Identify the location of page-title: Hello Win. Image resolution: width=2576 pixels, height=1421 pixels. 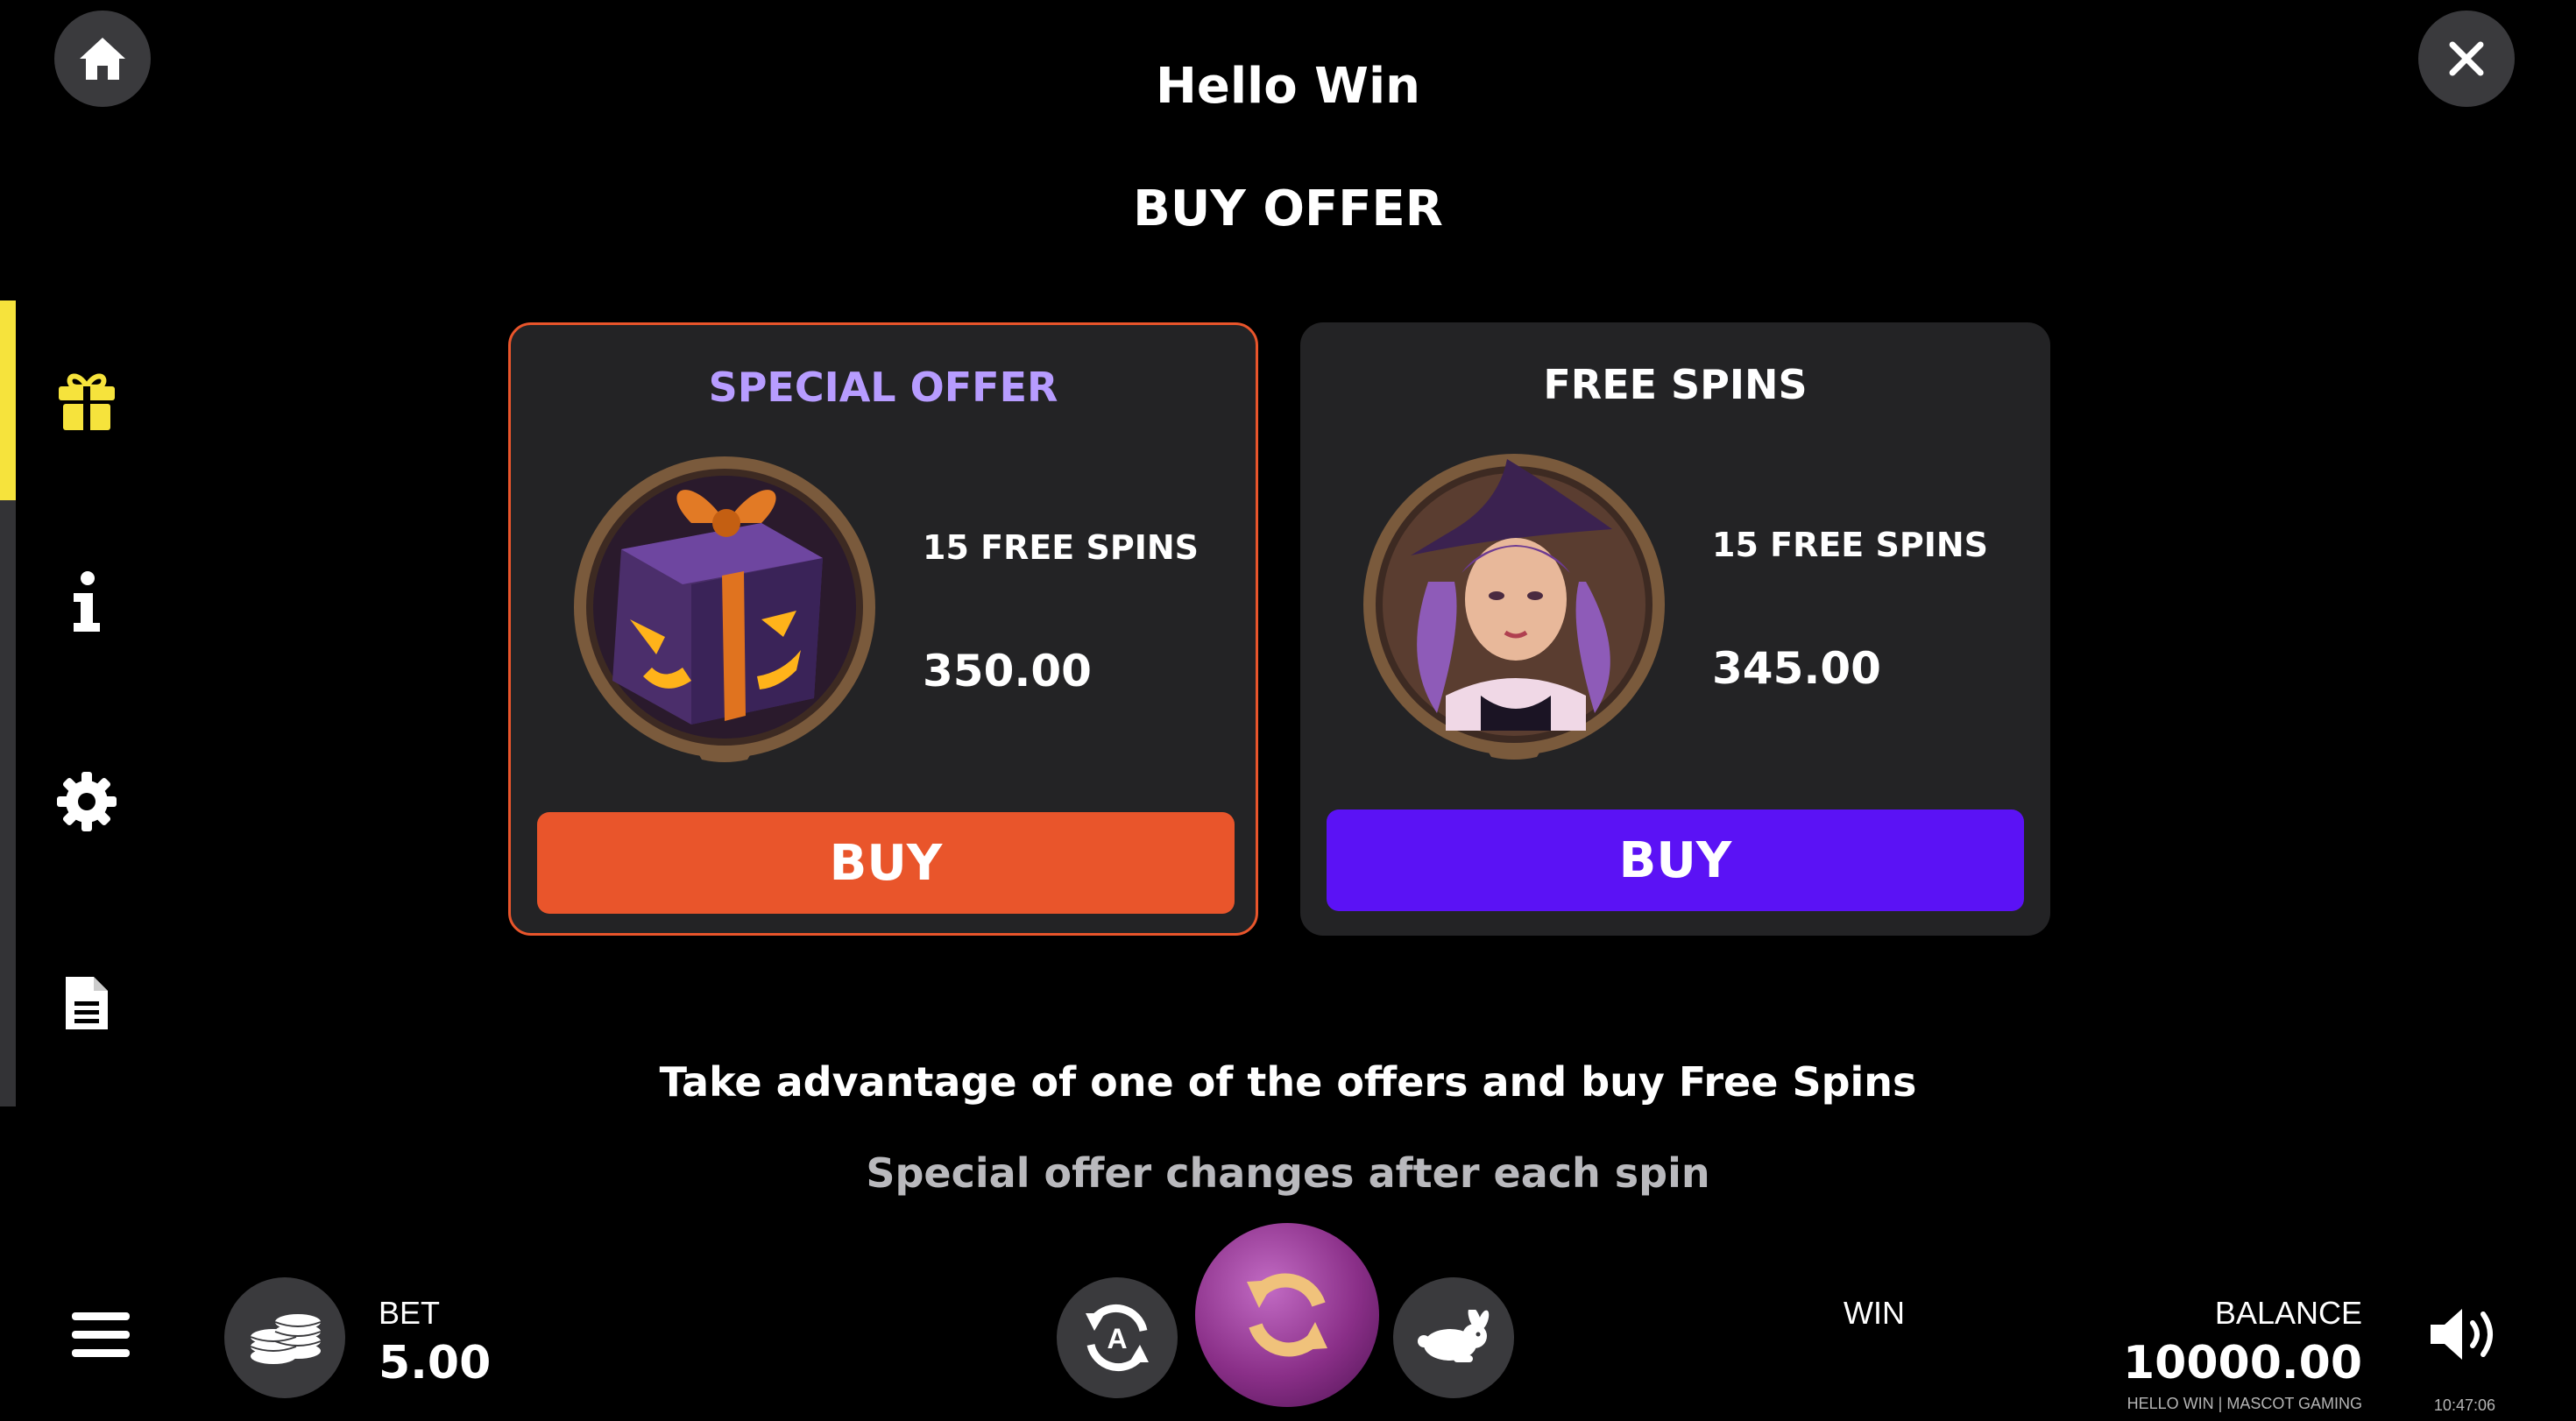
(1288, 87).